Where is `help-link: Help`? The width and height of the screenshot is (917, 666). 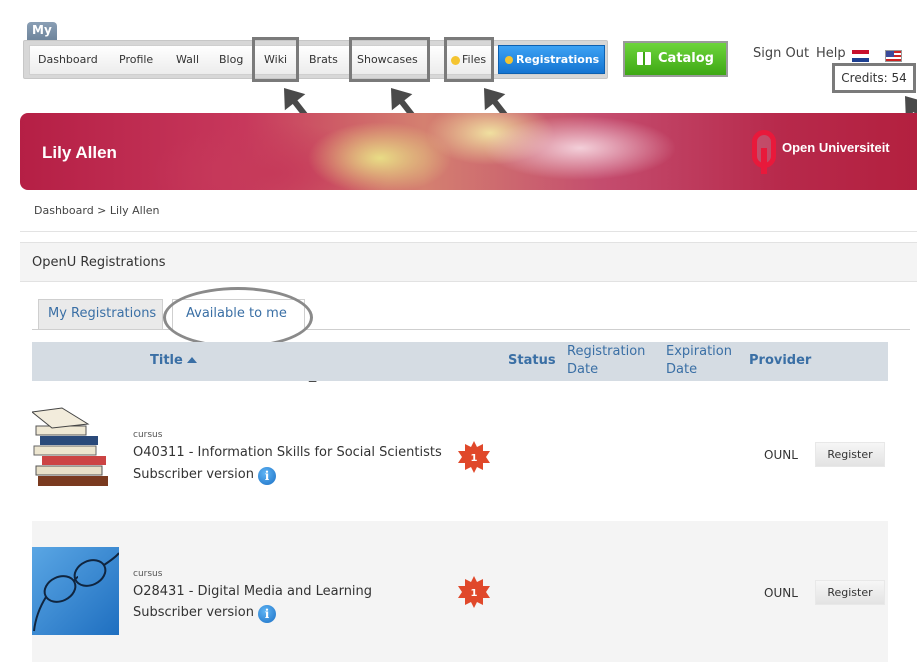
help-link: Help is located at coordinates (831, 53).